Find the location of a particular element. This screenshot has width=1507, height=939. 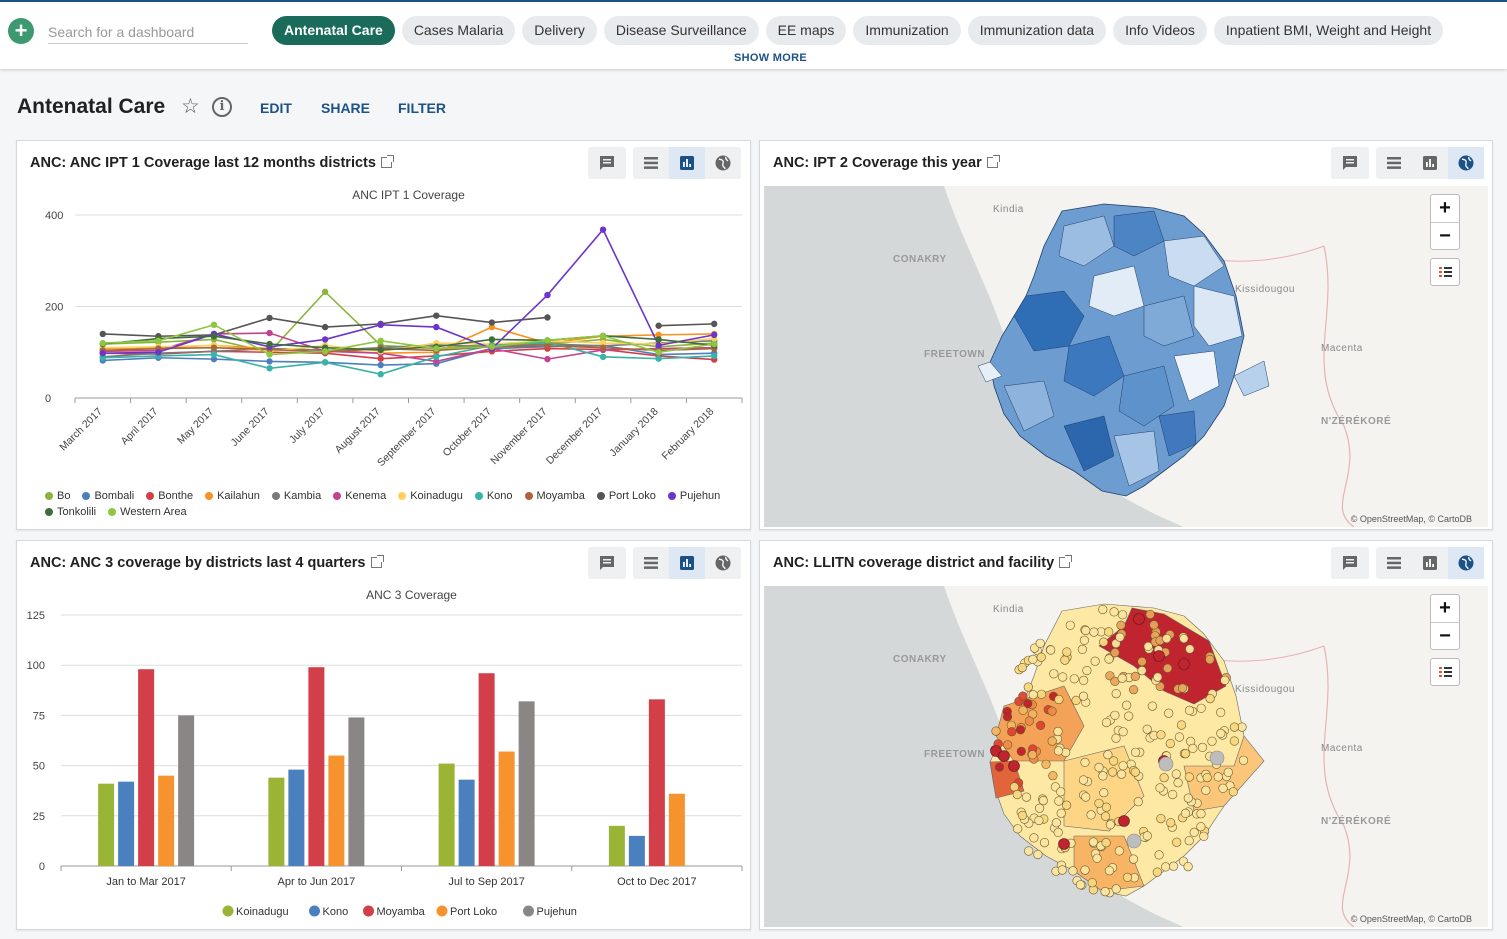

legend-item: Bo is located at coordinates (57, 496).